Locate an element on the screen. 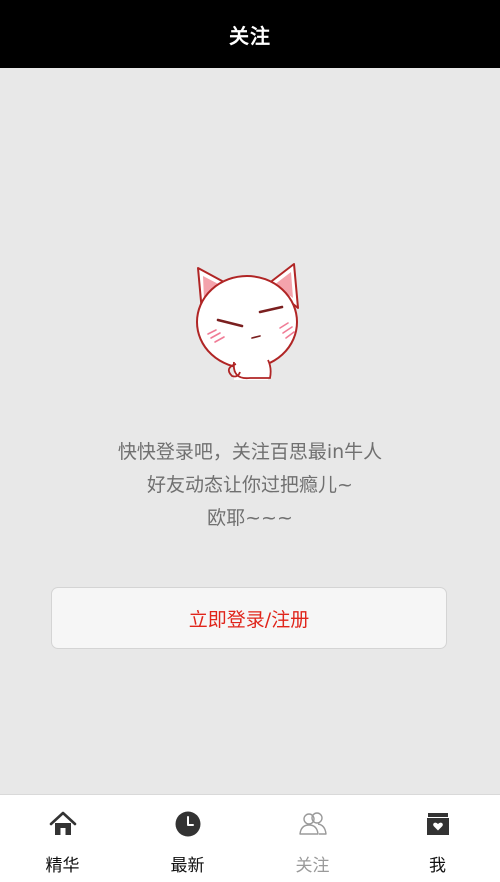 This screenshot has width=500, height=882. bottom-tab-bar: 精华 最新 关注 我 is located at coordinates (250, 838).